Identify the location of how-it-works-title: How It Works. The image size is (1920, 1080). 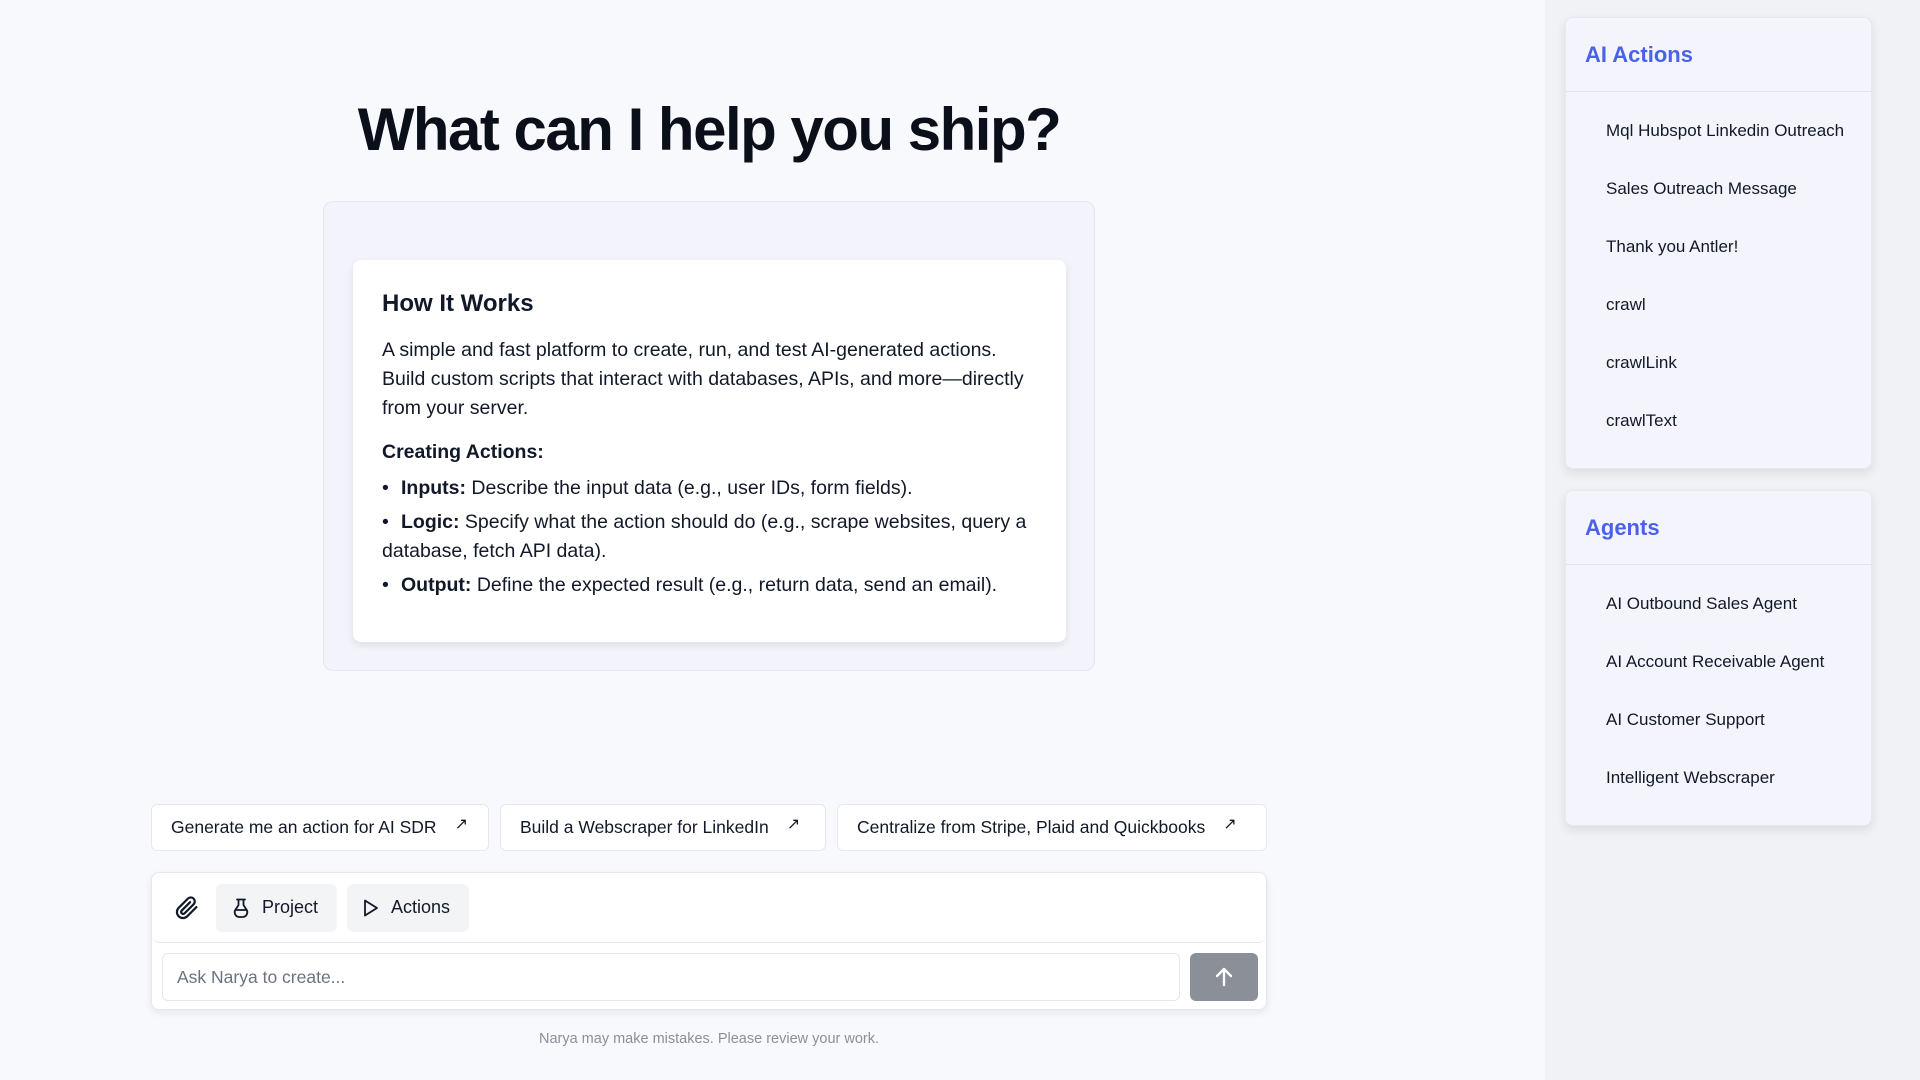
(458, 303).